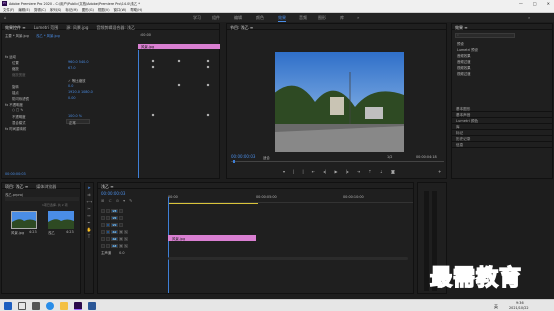 The image size is (554, 311). I want to click on search-icon: ⌕, so click(529, 17).